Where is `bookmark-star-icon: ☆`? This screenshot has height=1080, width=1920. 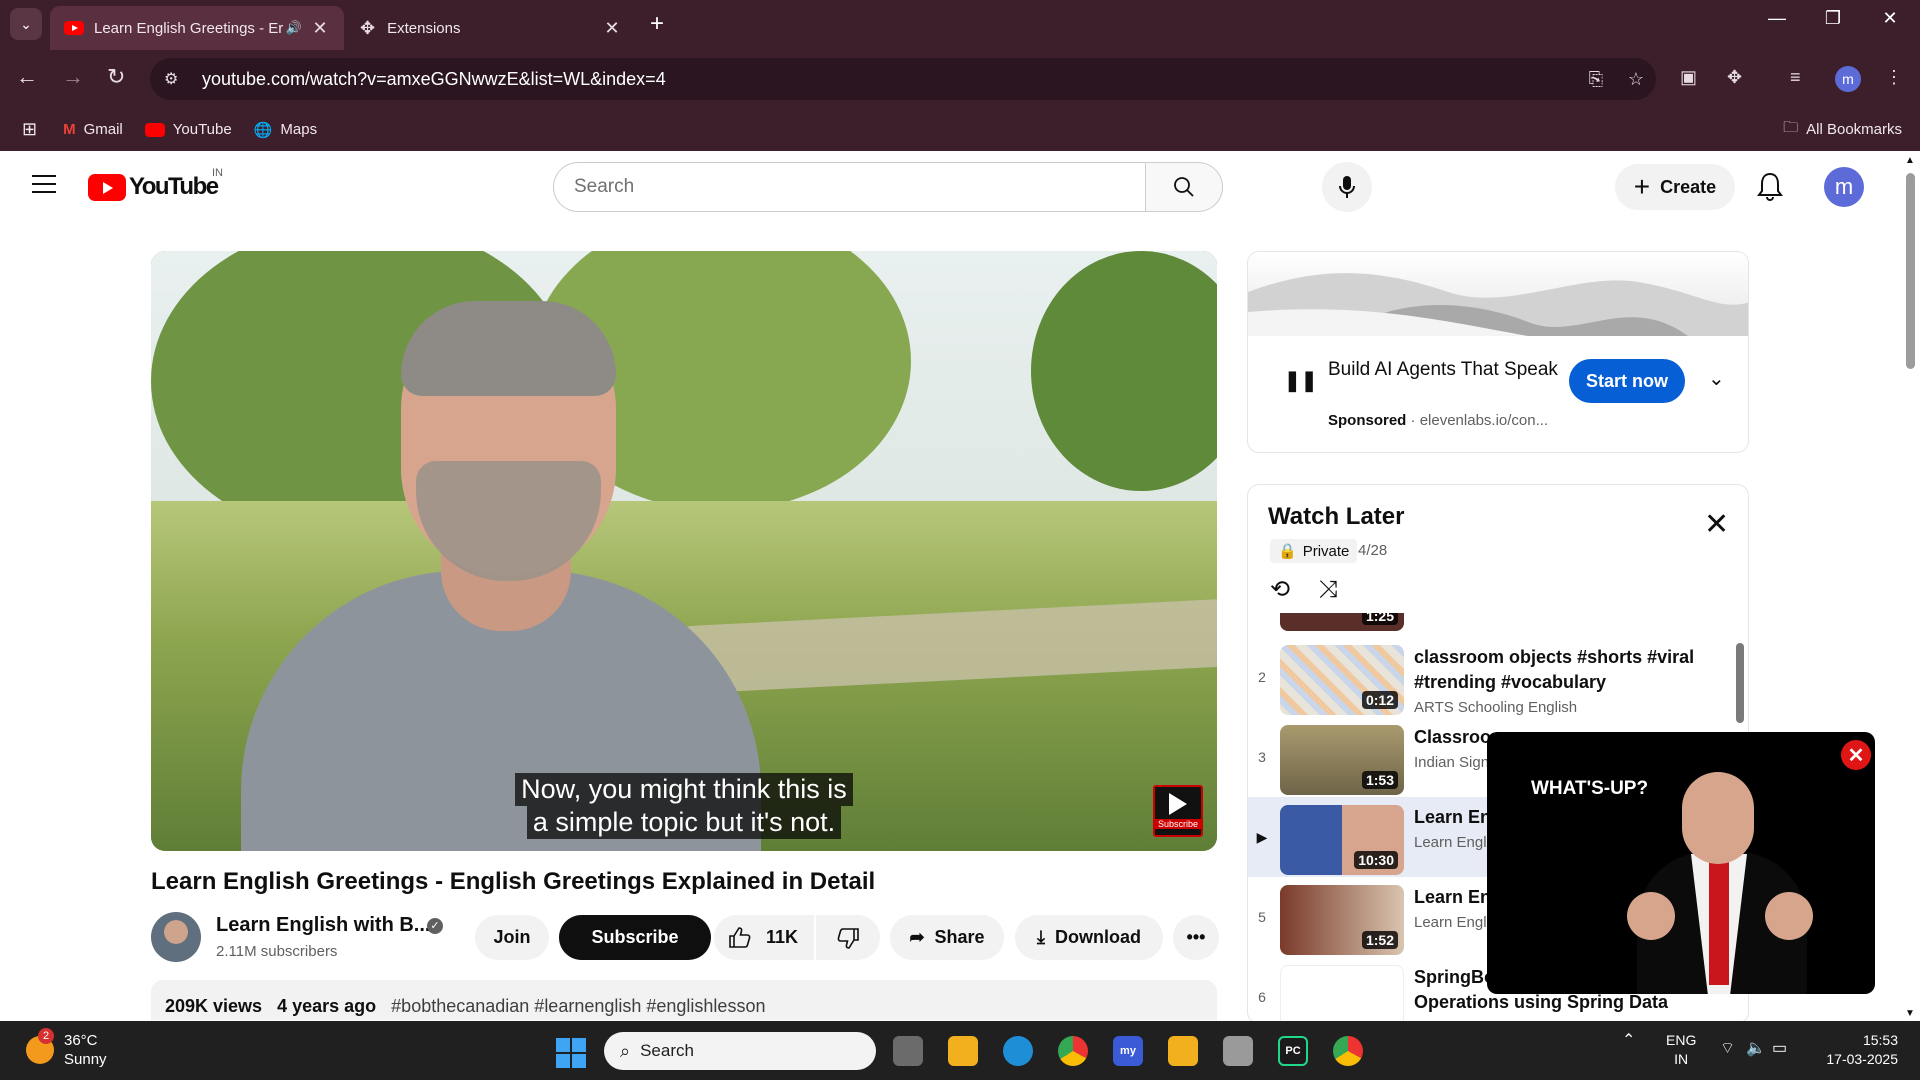
bookmark-star-icon: ☆ is located at coordinates (1636, 79).